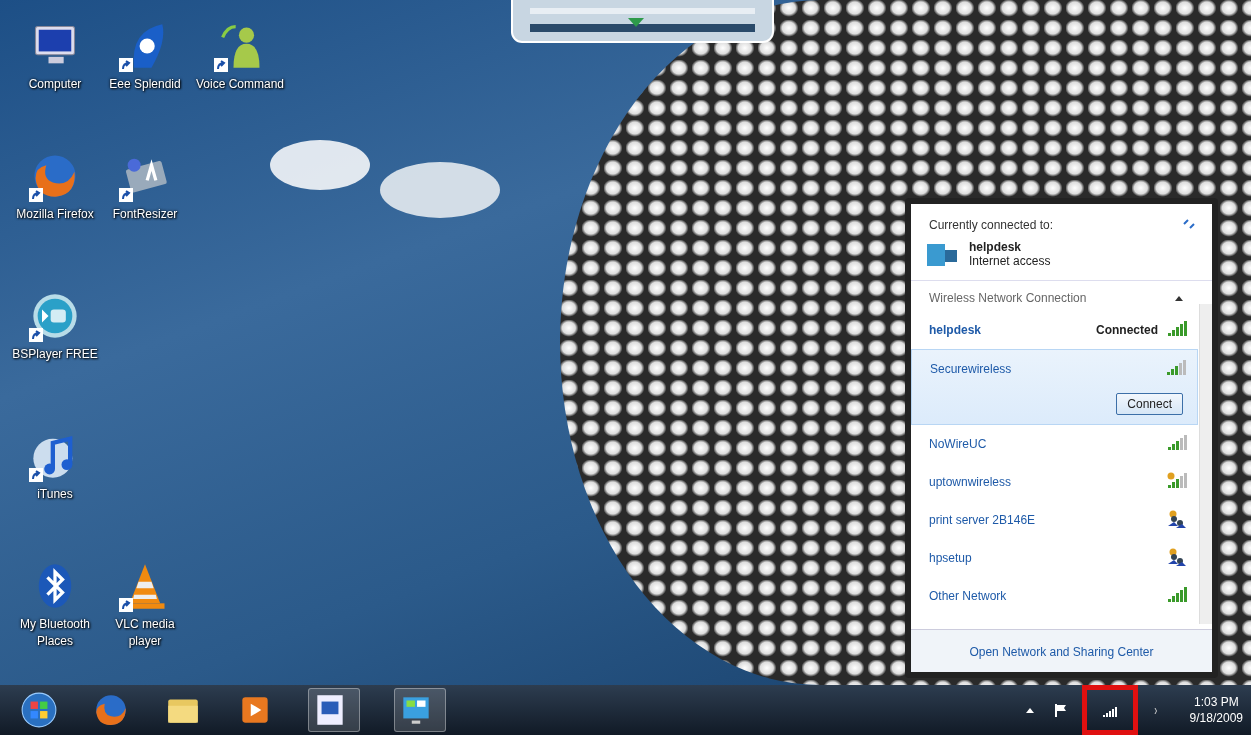 The width and height of the screenshot is (1251, 735). Describe the element at coordinates (1054, 520) in the screenshot. I see `network-item: print server 2B146E` at that location.